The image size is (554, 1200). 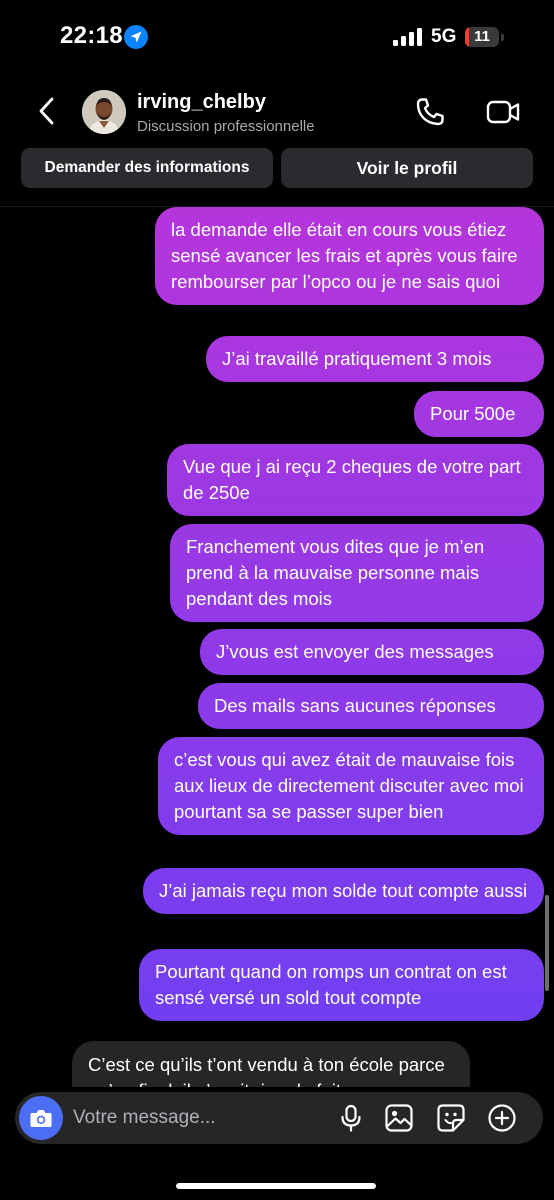 What do you see at coordinates (407, 37) in the screenshot?
I see `signal-icon` at bounding box center [407, 37].